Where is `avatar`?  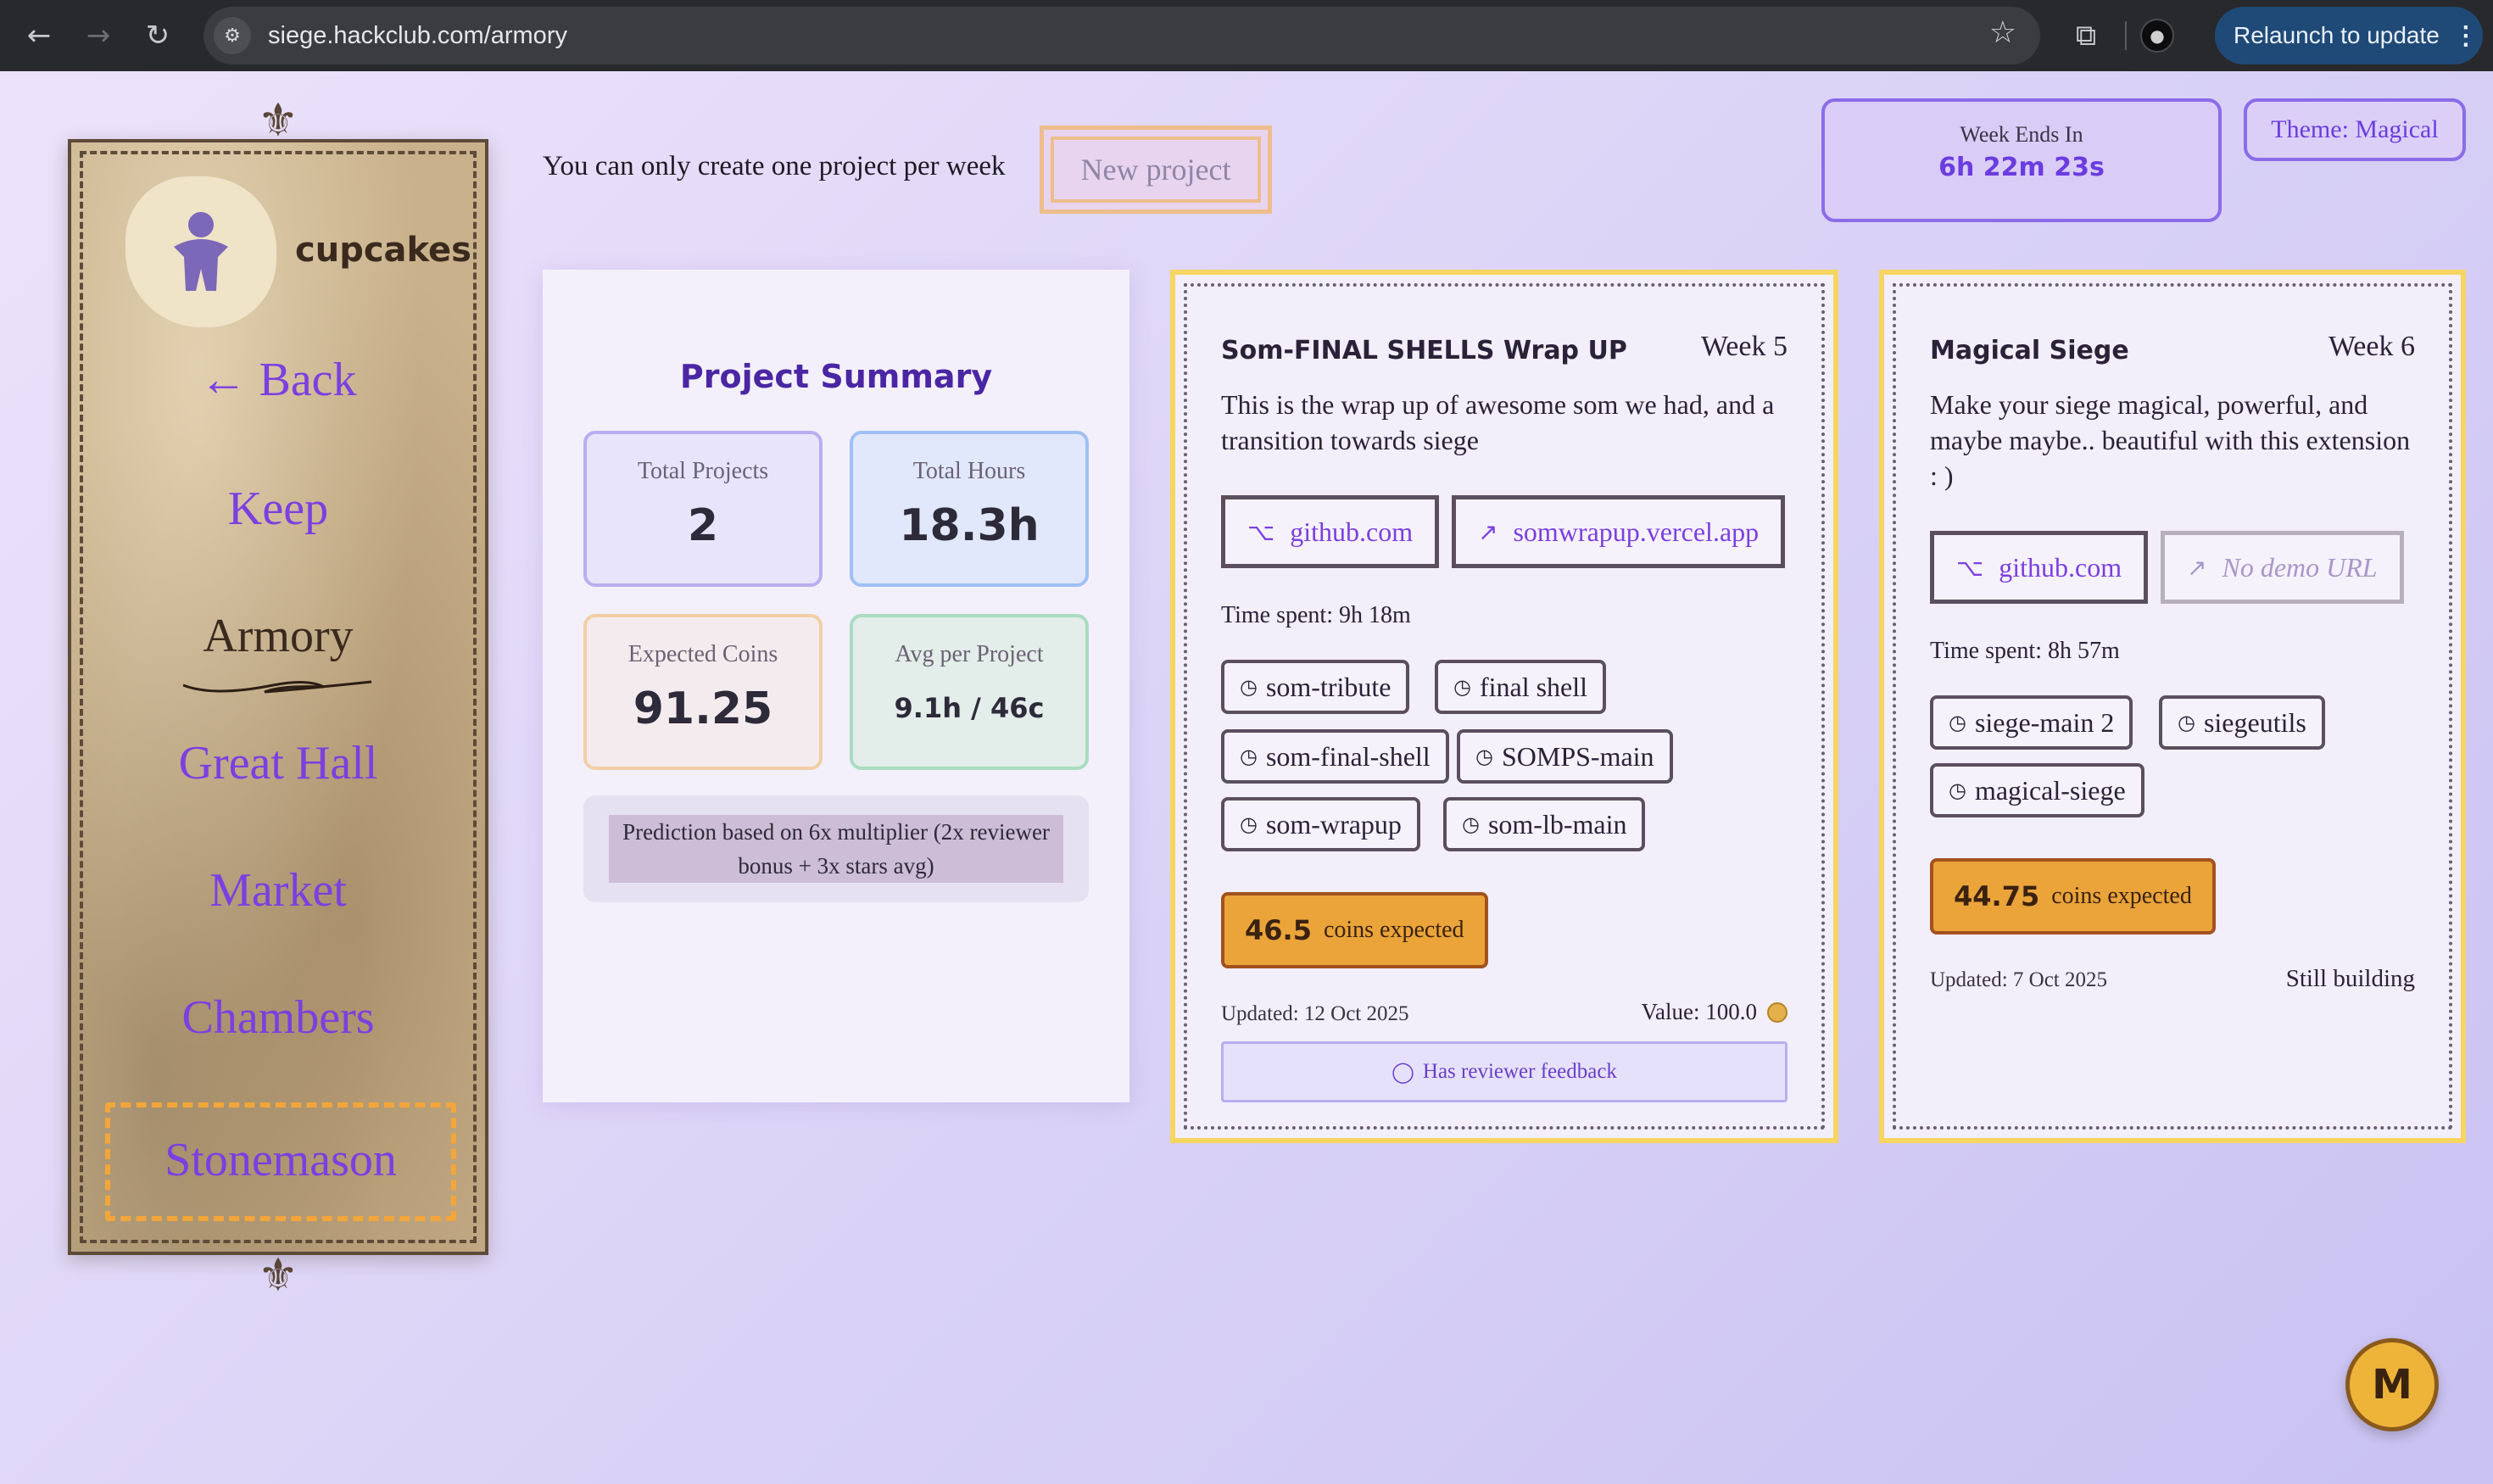 avatar is located at coordinates (200, 251).